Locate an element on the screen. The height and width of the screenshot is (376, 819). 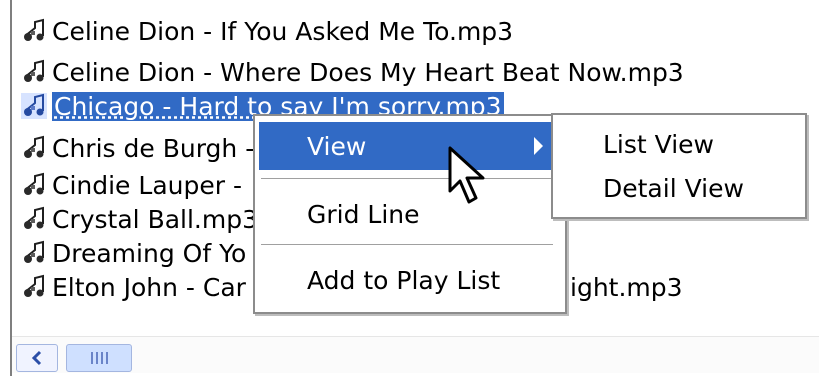
file-name: Dreaming Of Yo is located at coordinates (149, 253).